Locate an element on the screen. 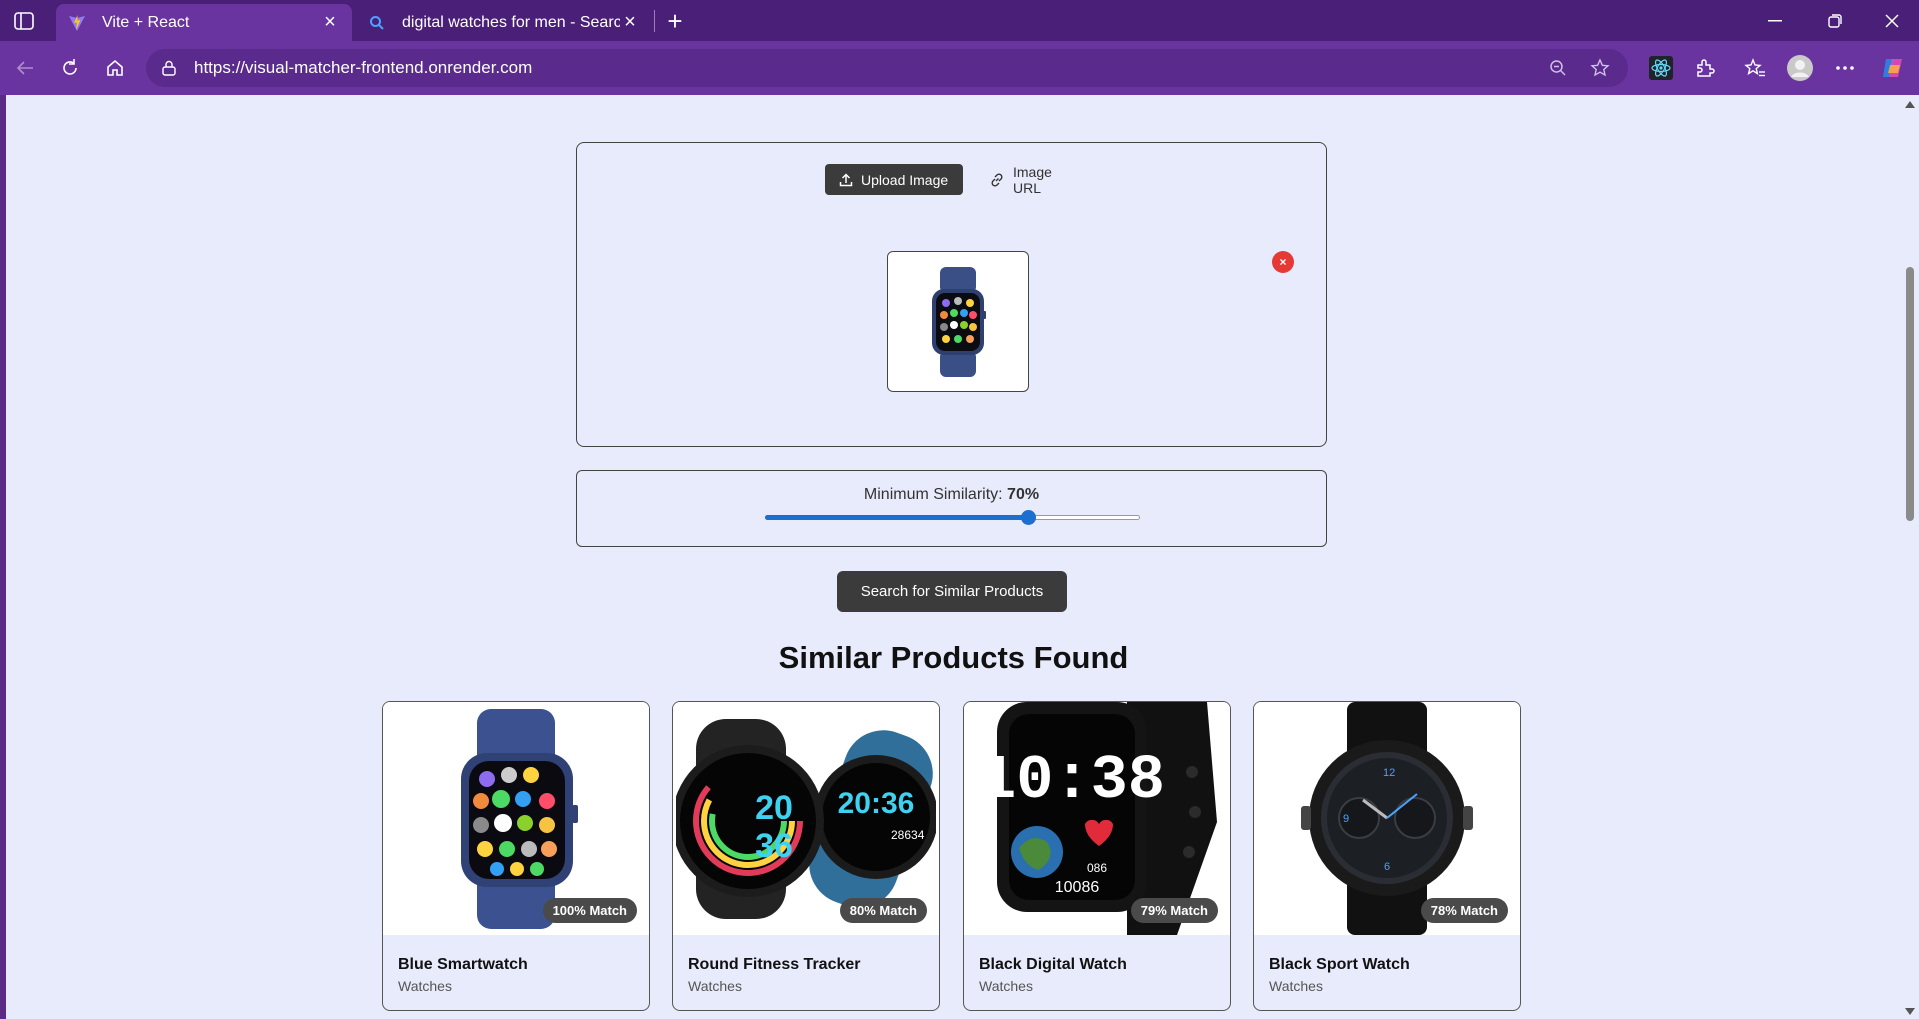  slider-thumb is located at coordinates (1028, 517).